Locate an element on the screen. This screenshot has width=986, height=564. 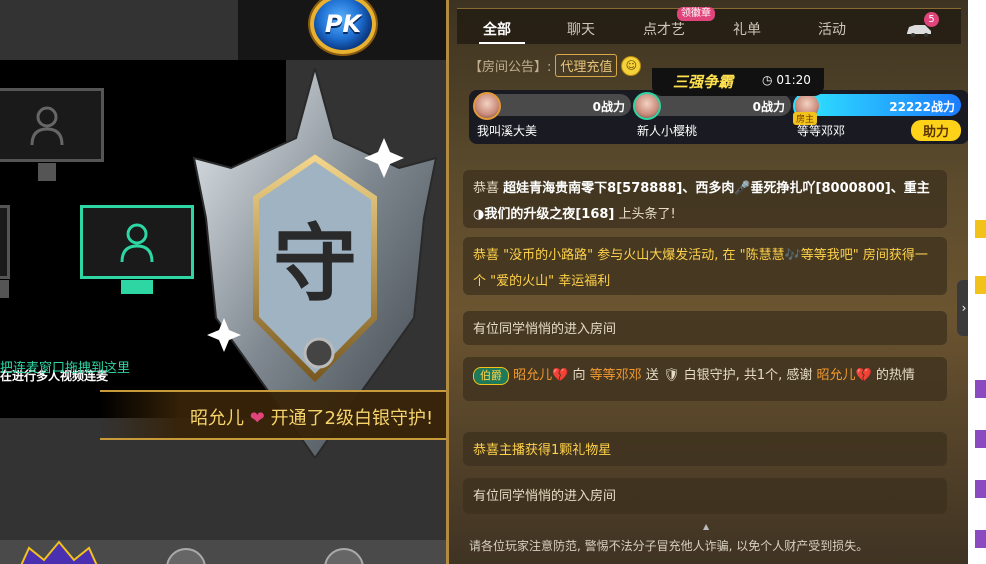
battle-timer: 01:20 is located at coordinates (793, 80).